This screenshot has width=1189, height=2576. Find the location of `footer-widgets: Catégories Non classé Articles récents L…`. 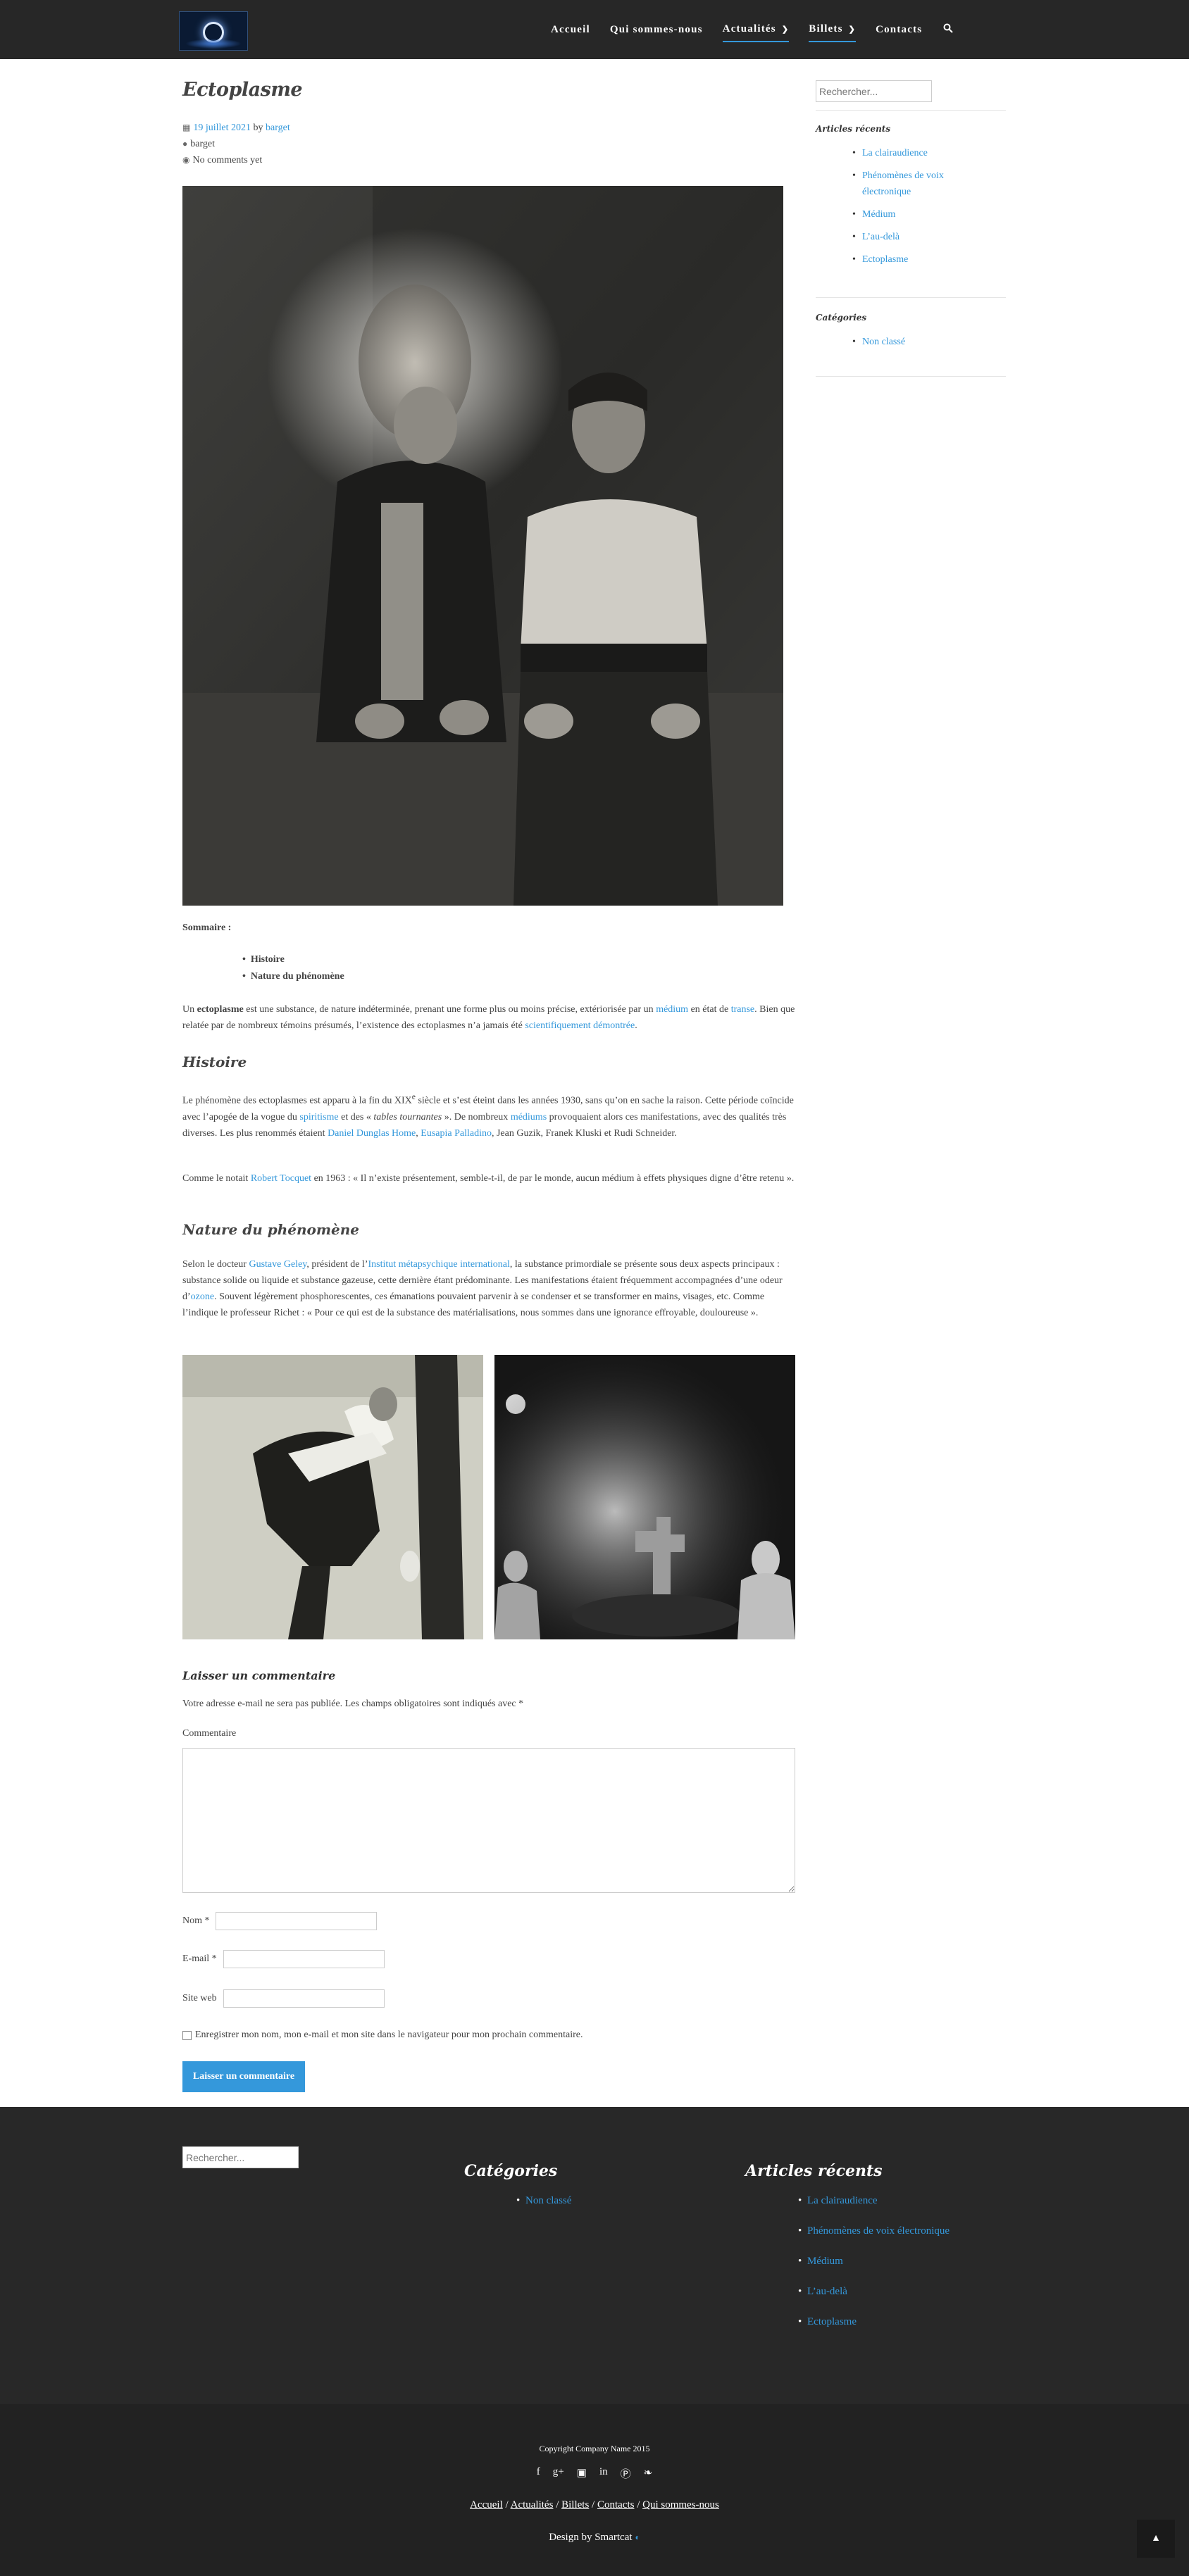

footer-widgets: Catégories Non classé Articles récents L… is located at coordinates (594, 2255).